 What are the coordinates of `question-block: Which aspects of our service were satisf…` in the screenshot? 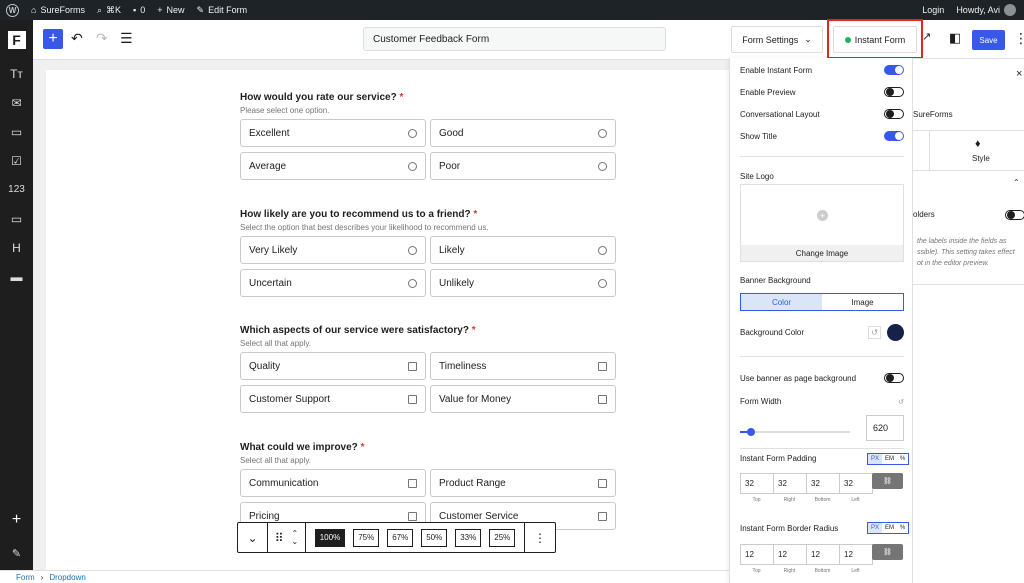 It's located at (428, 369).